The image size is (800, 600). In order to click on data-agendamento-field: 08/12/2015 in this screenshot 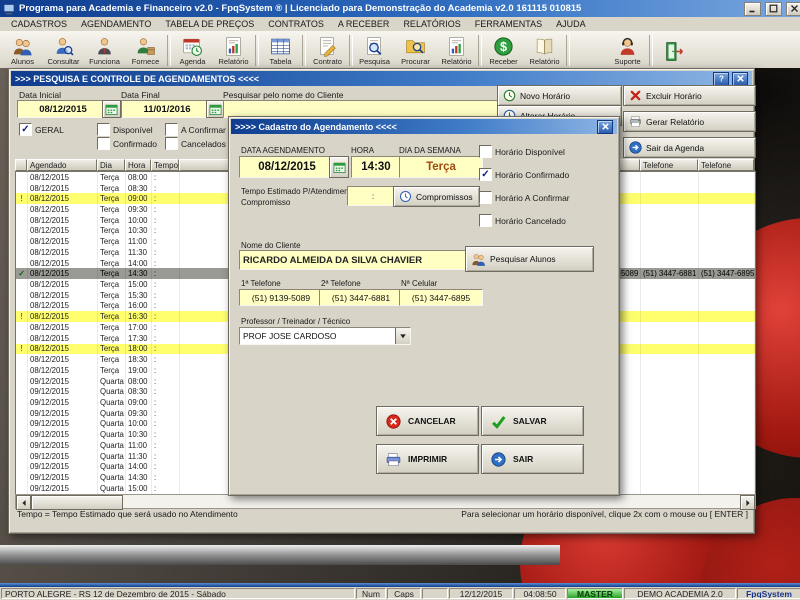, I will do `click(287, 167)`.